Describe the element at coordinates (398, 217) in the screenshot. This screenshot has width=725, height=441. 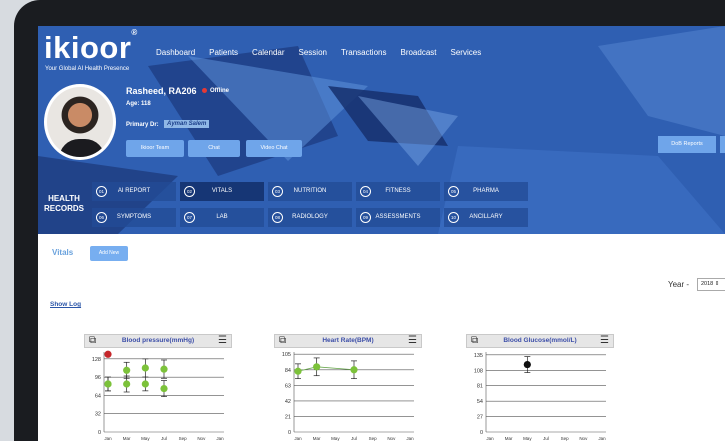
I see `record-assessments: 09 ASSESSMENTS` at that location.